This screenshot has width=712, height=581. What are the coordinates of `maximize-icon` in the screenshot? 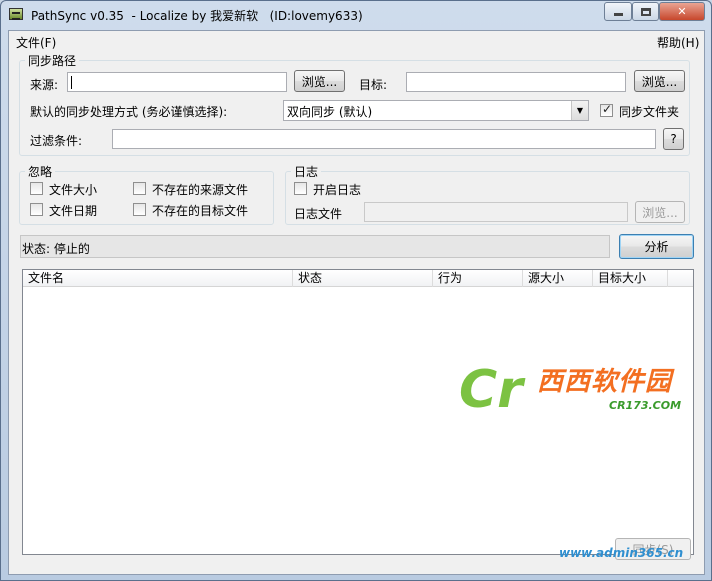 It's located at (645, 11).